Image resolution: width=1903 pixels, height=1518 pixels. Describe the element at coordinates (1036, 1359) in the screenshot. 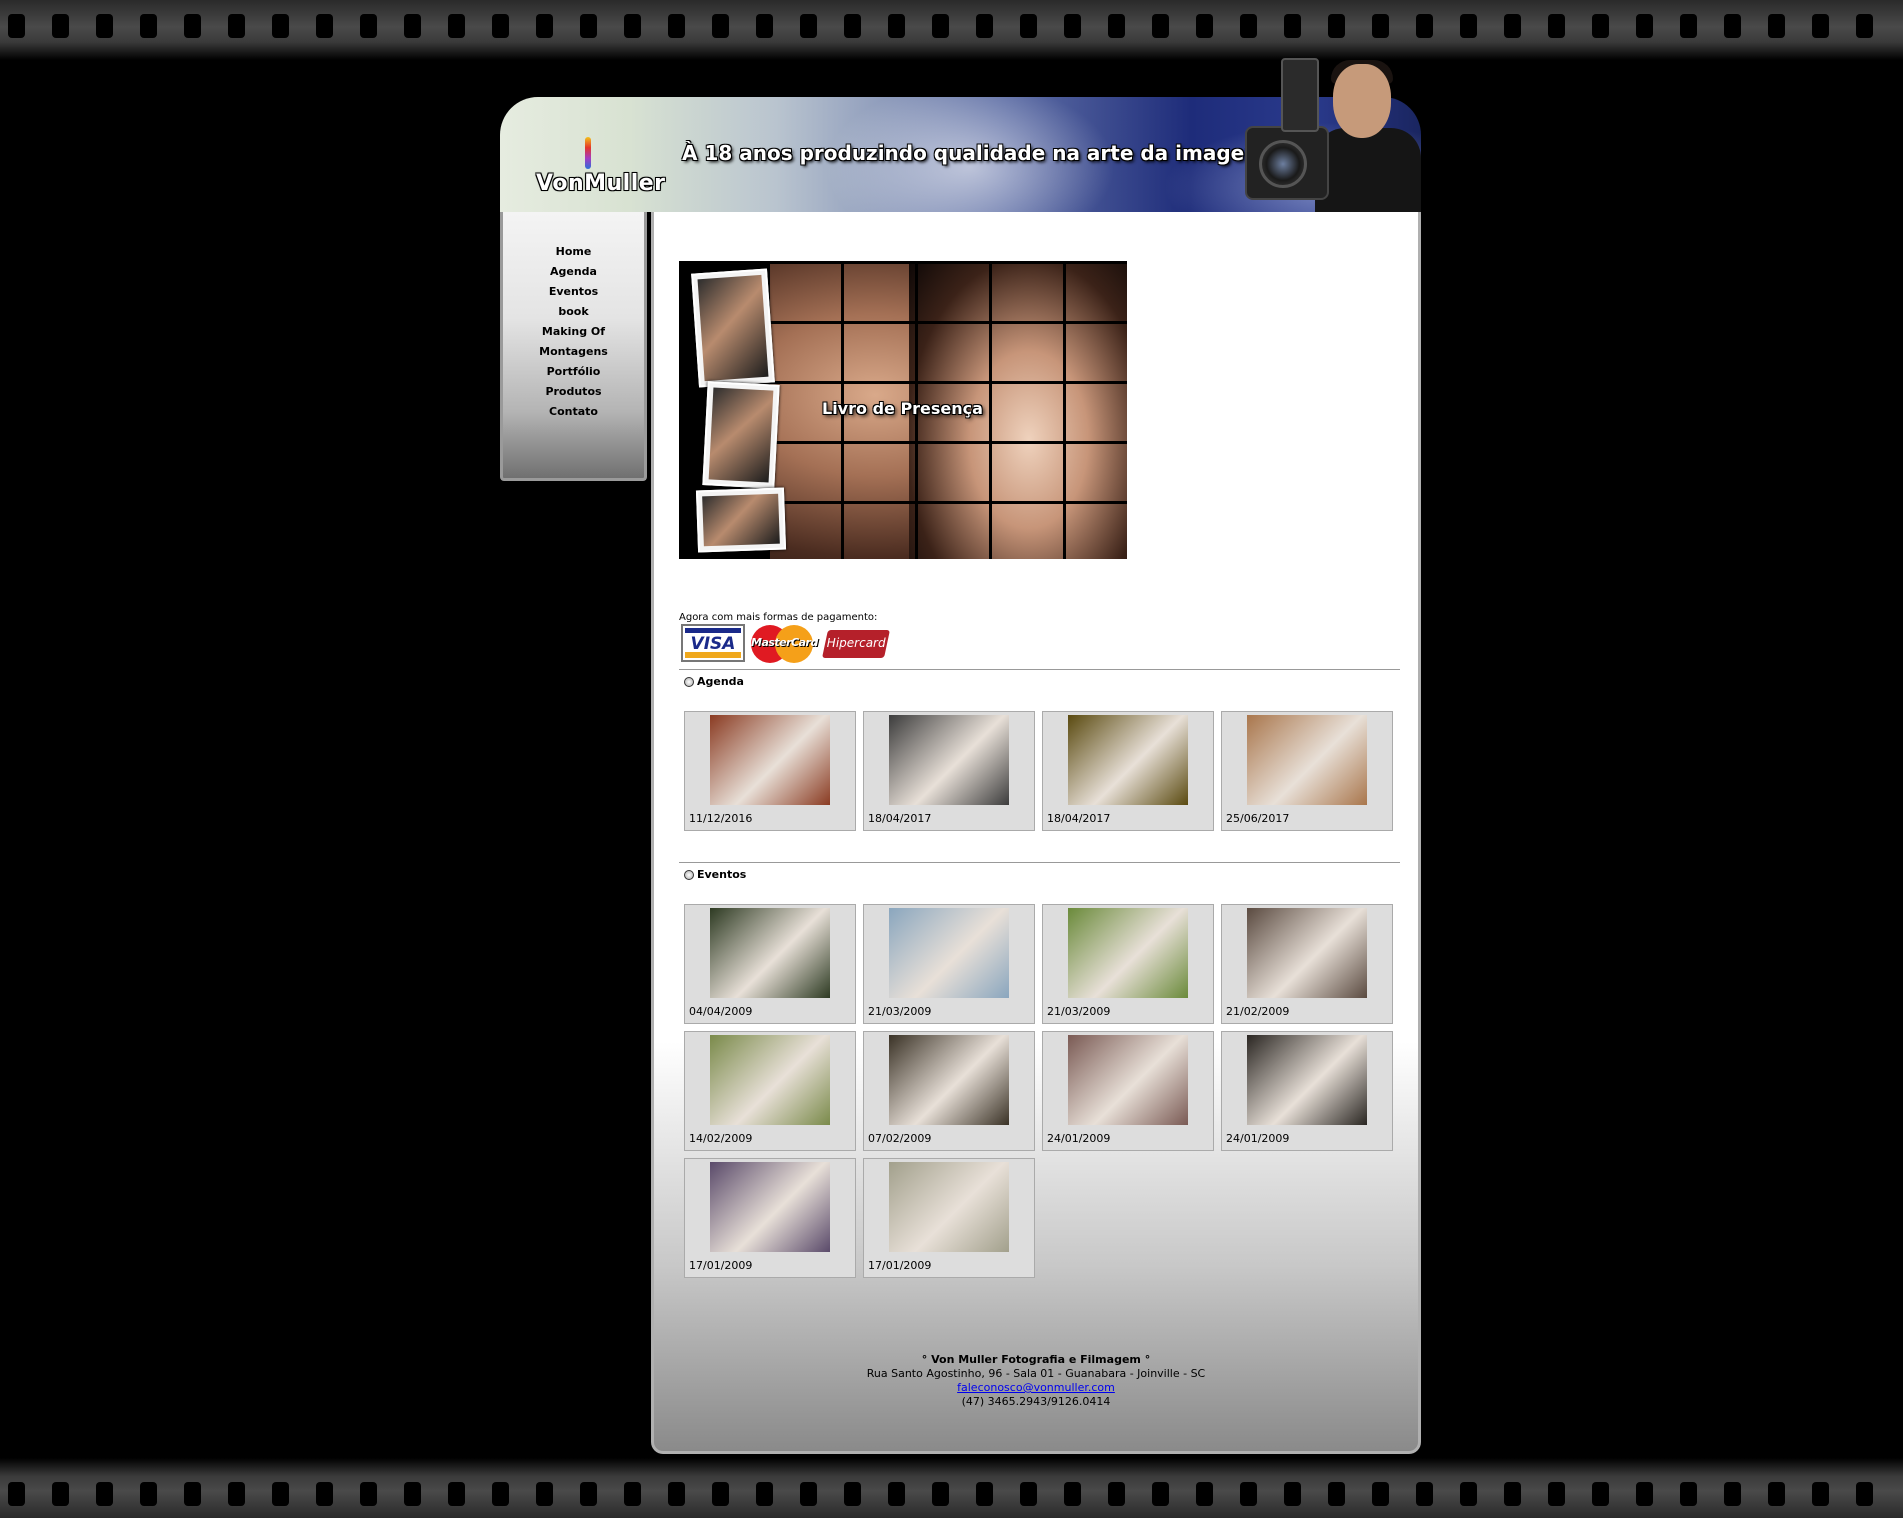

I see `footer-company-name: ° Von Muller Fotografia e Filmagem °` at that location.